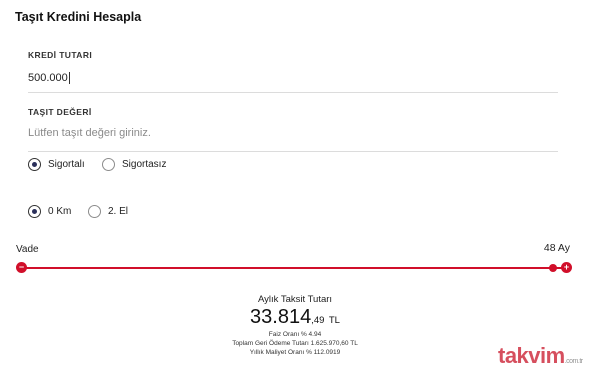  I want to click on radio-uninsured: Sigortasız, so click(134, 164).